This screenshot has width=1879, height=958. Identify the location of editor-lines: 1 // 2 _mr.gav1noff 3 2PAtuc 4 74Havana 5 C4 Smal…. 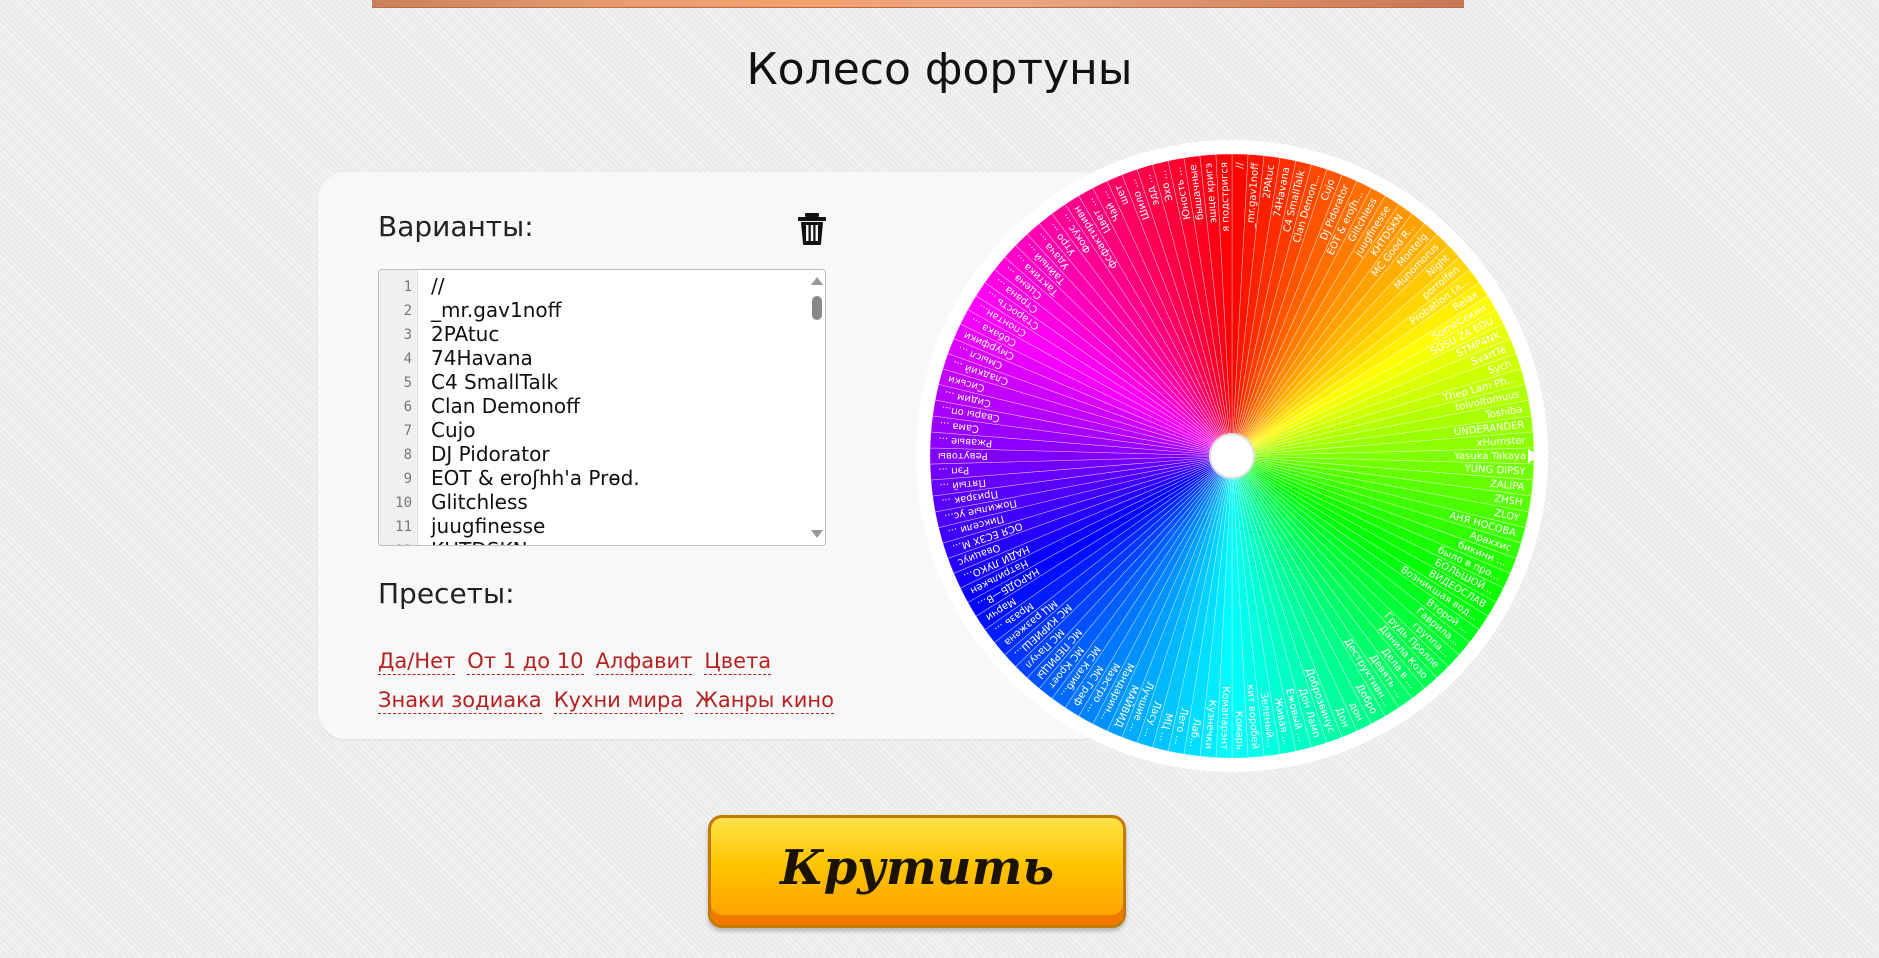
(594, 409).